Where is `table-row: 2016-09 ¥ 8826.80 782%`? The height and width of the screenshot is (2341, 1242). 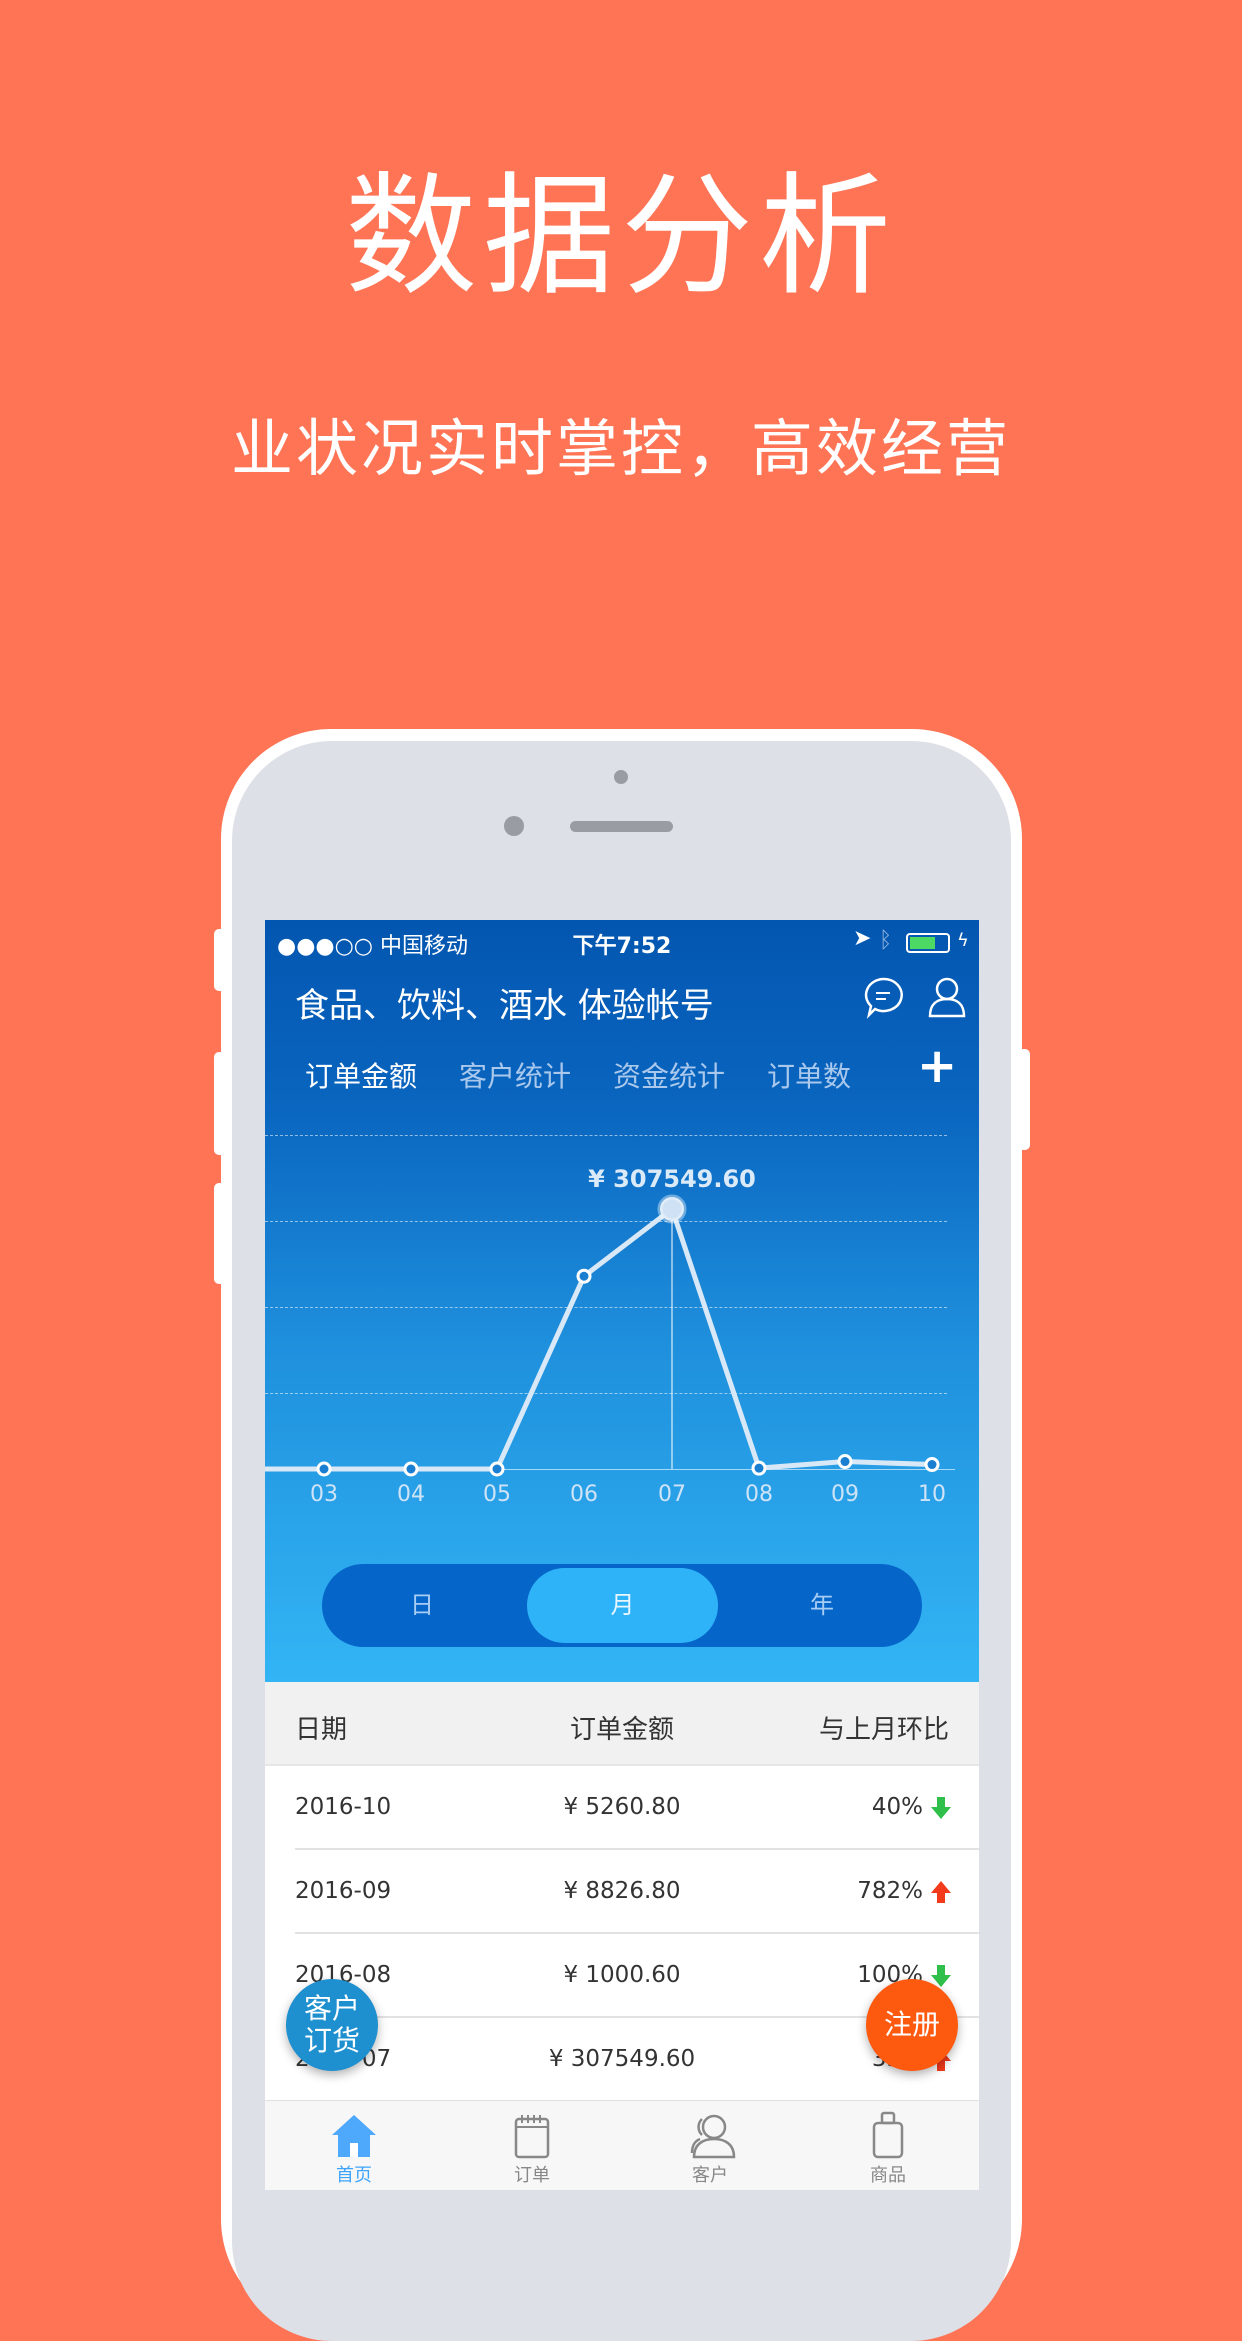
table-row: 2016-09 ¥ 8826.80 782% is located at coordinates (622, 1892).